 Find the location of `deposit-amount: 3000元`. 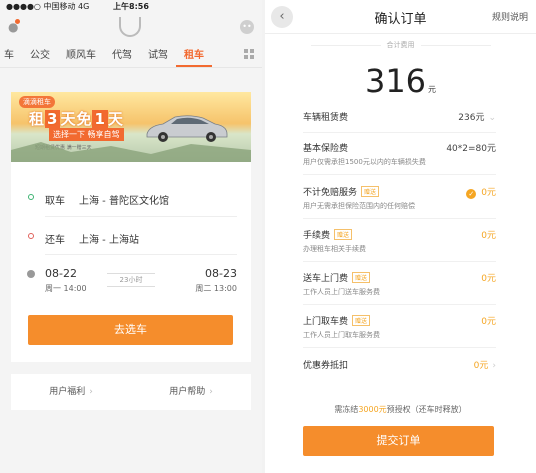

deposit-amount: 3000元 is located at coordinates (372, 409).